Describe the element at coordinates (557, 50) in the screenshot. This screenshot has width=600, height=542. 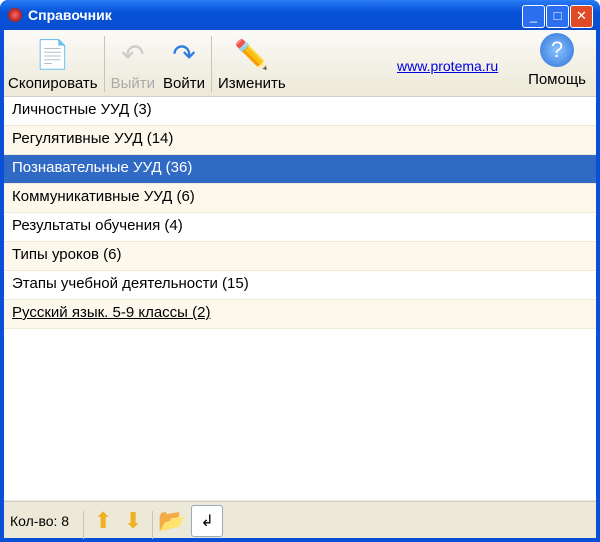
I see `help-icon: ?` at that location.